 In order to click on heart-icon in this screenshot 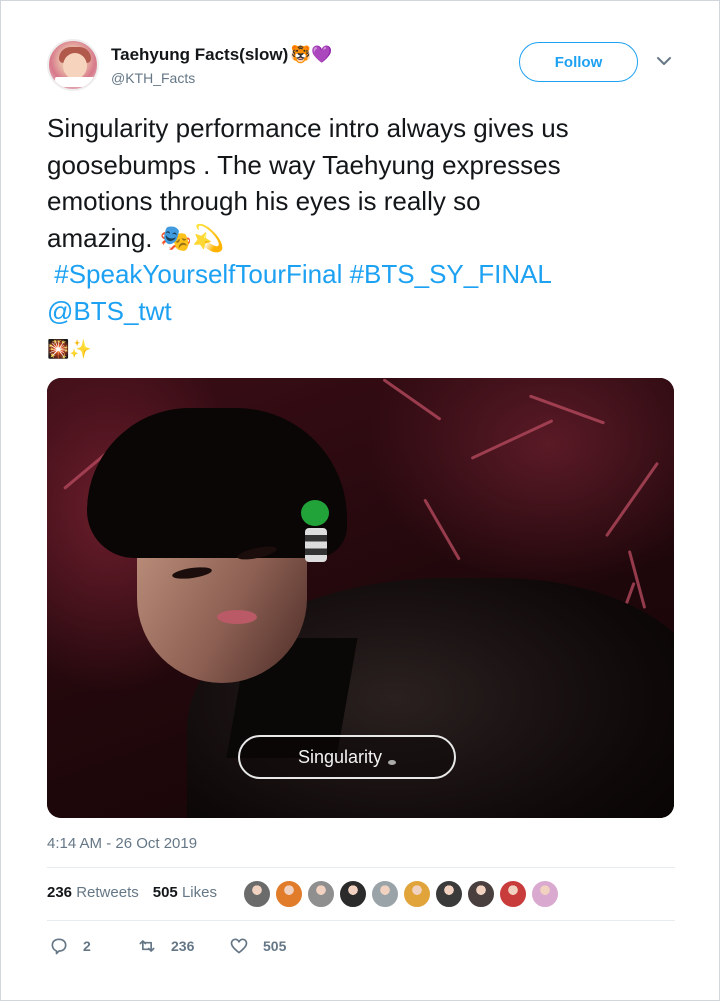, I will do `click(239, 946)`.